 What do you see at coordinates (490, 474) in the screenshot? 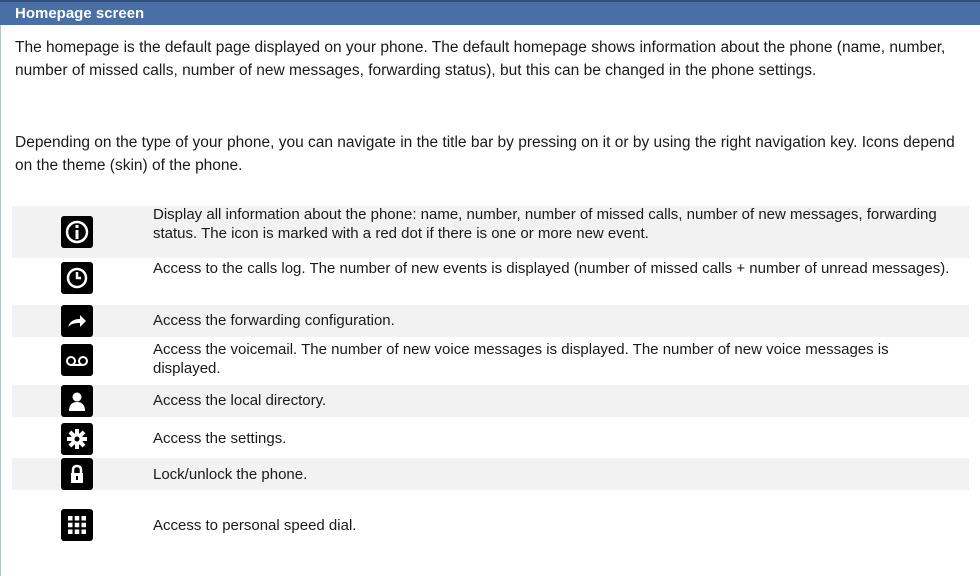
I see `table-row: Lock/unlock the phone.` at bounding box center [490, 474].